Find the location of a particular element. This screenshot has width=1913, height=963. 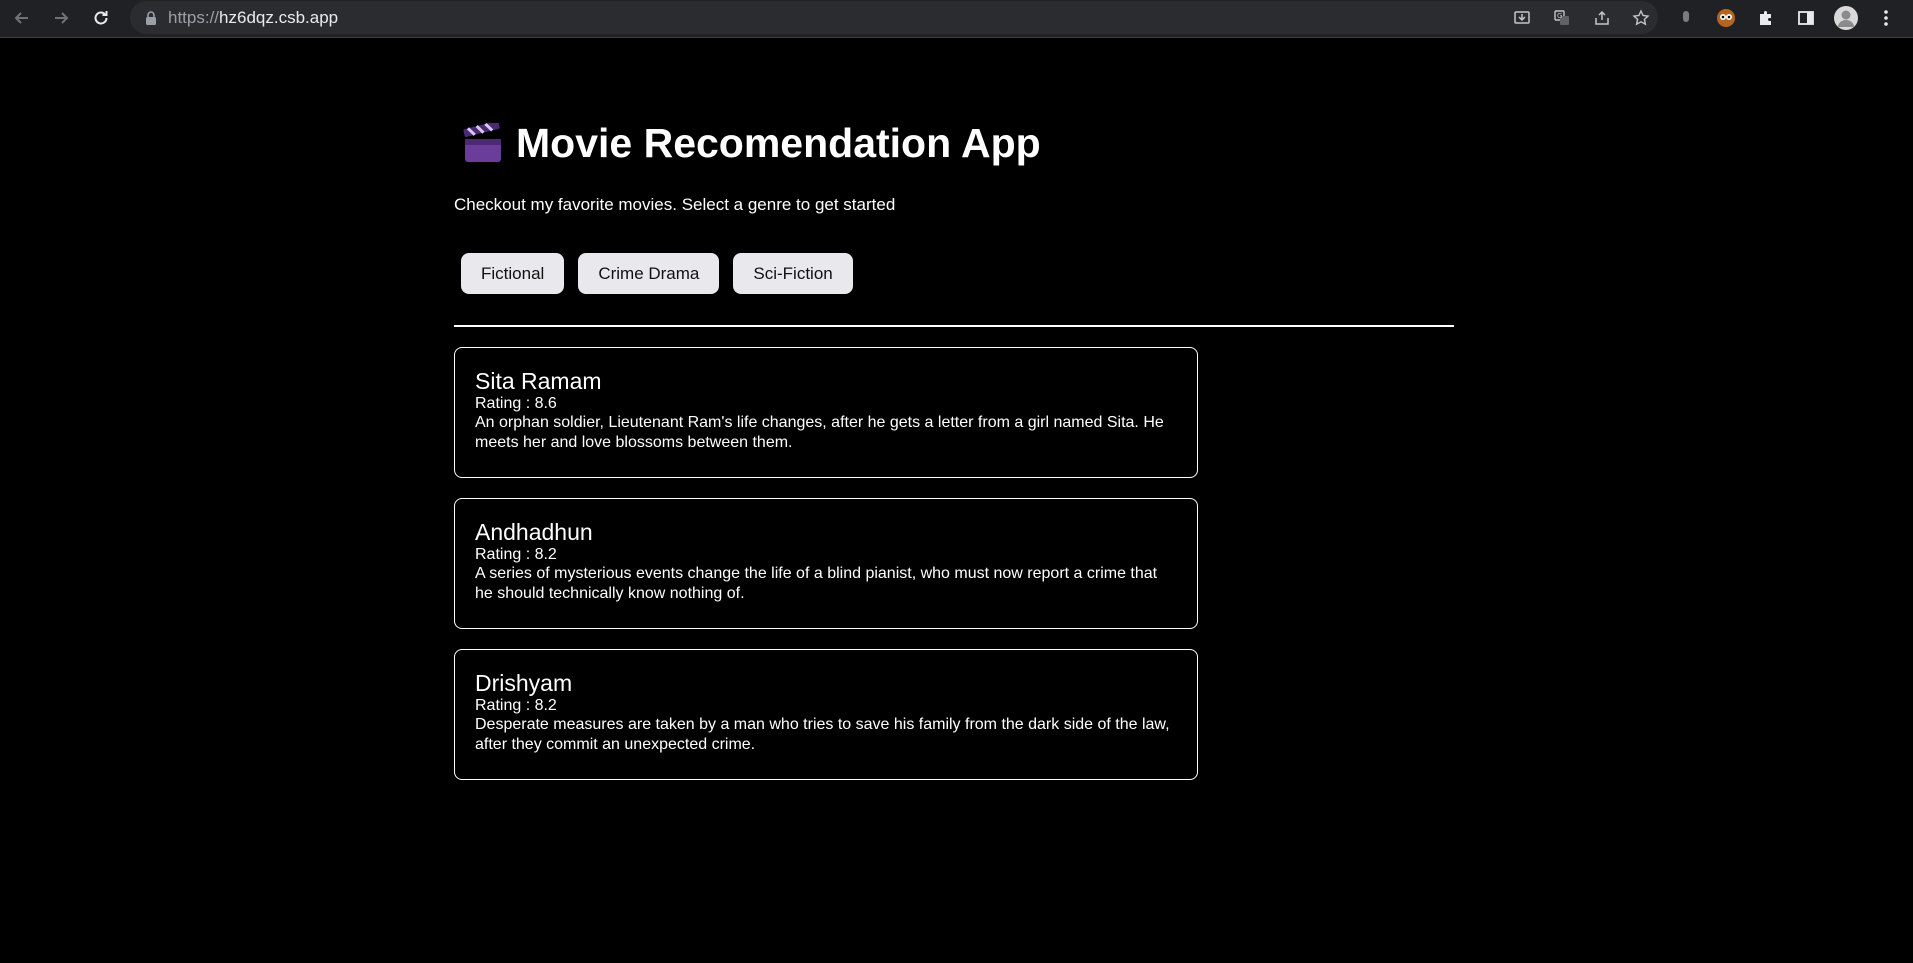

extensions-puzzle-icon is located at coordinates (1766, 18).